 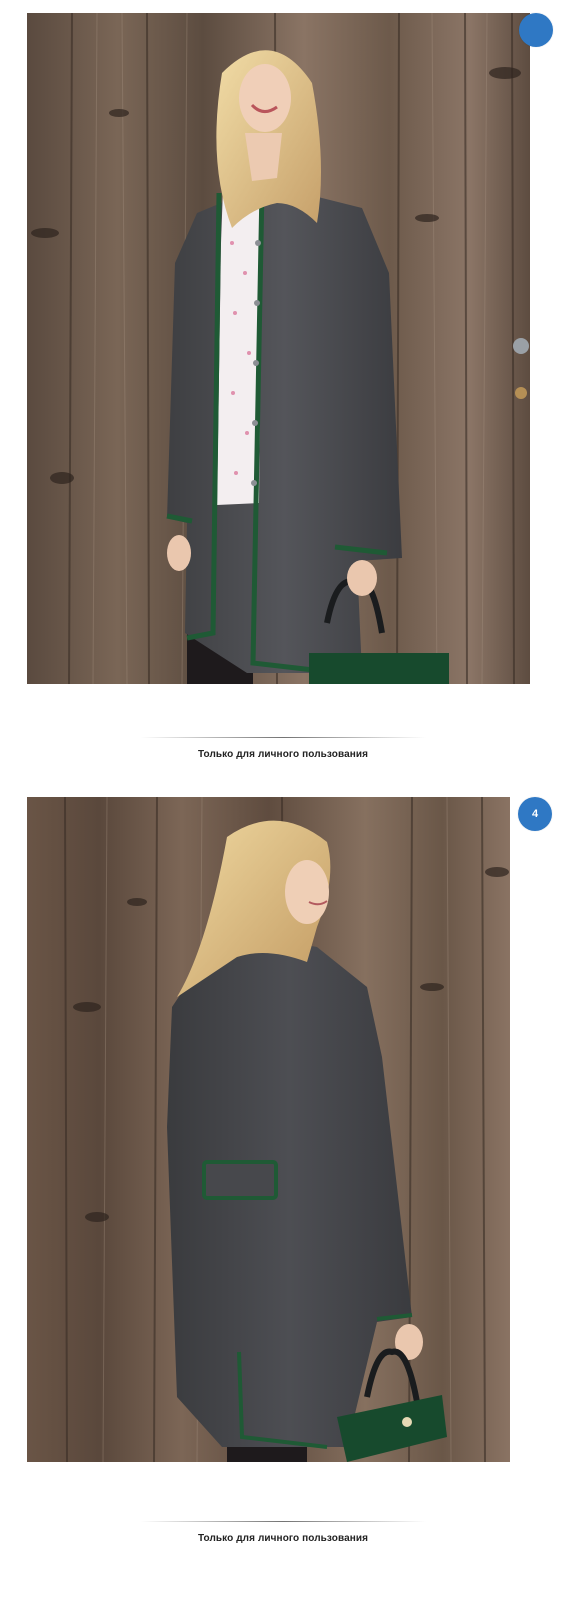 I want to click on page-number-badge, so click(x=536, y=30).